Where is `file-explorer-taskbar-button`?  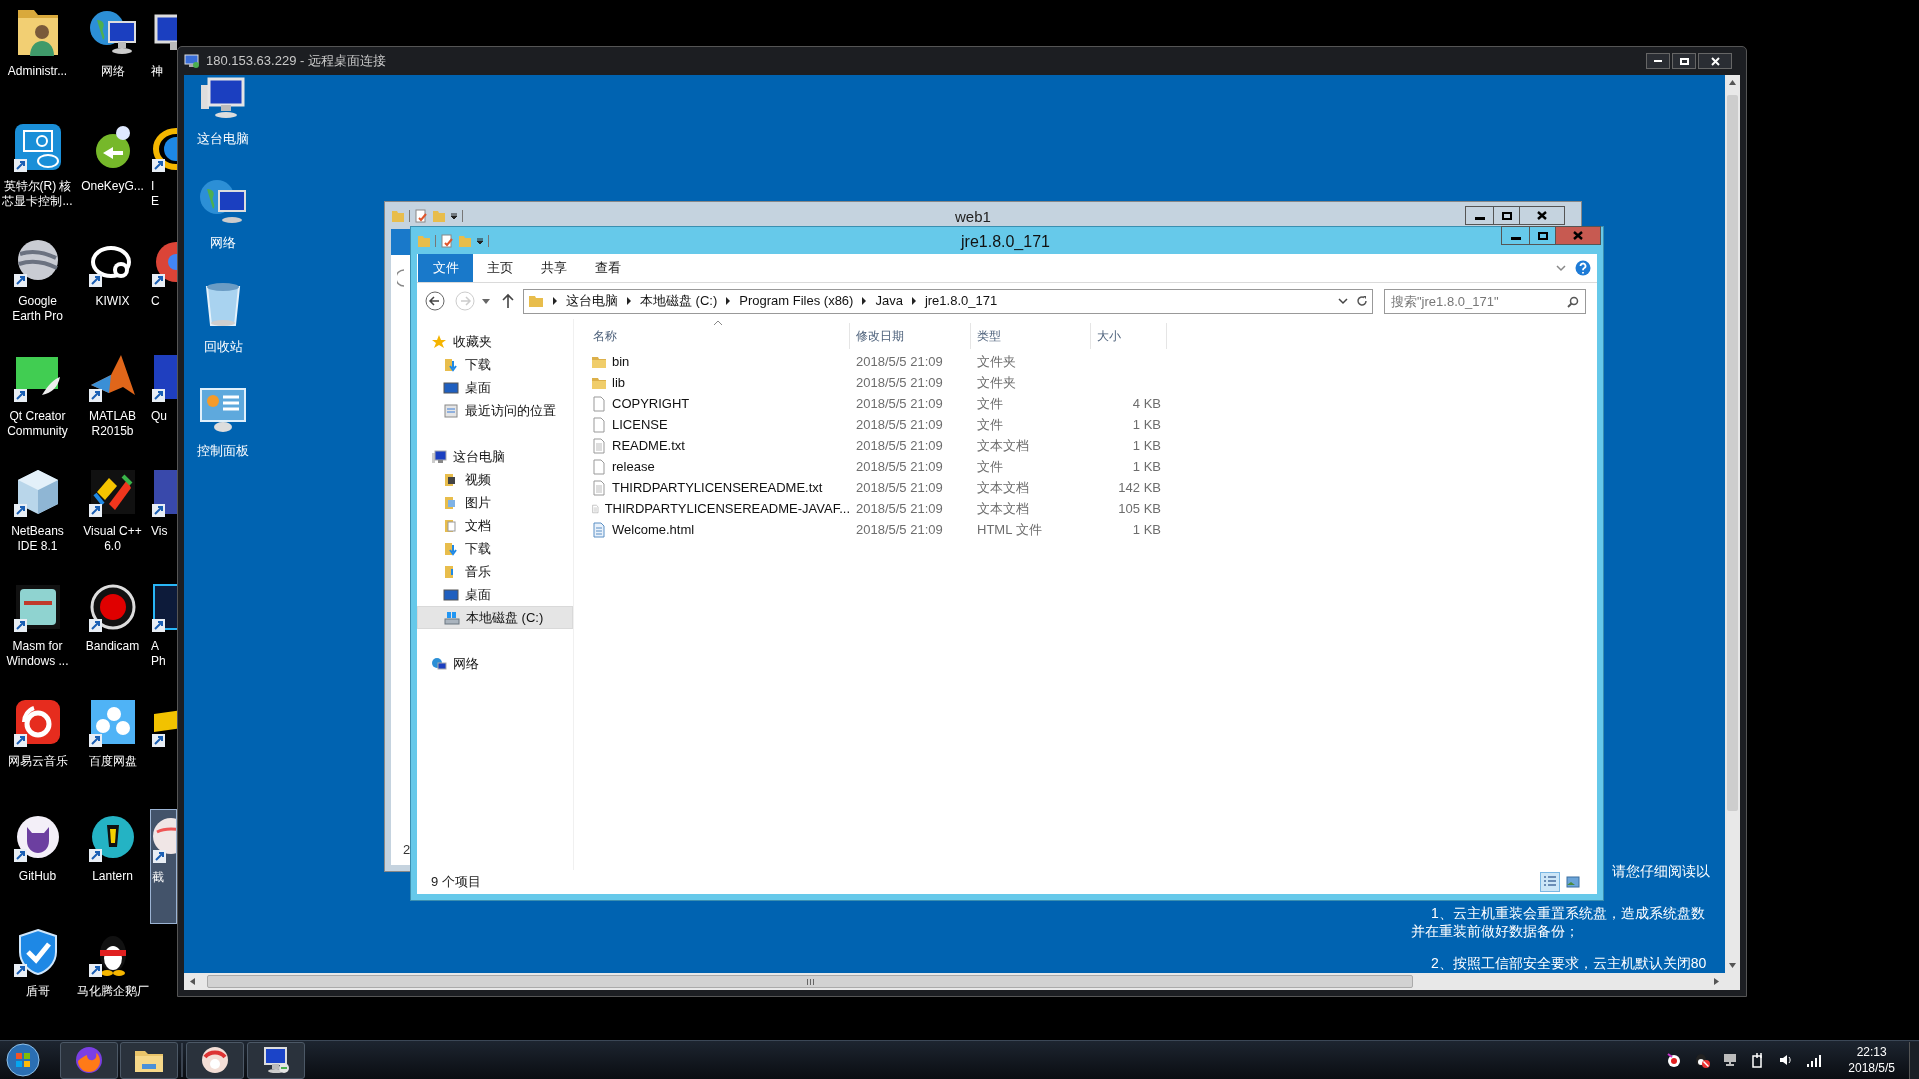 file-explorer-taskbar-button is located at coordinates (149, 1060).